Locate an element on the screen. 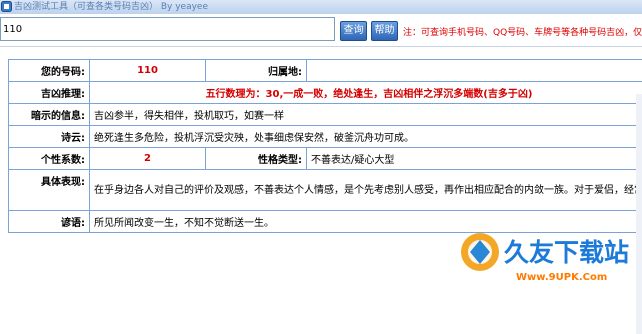 This screenshot has width=642, height=334. value-location is located at coordinates (474, 71).